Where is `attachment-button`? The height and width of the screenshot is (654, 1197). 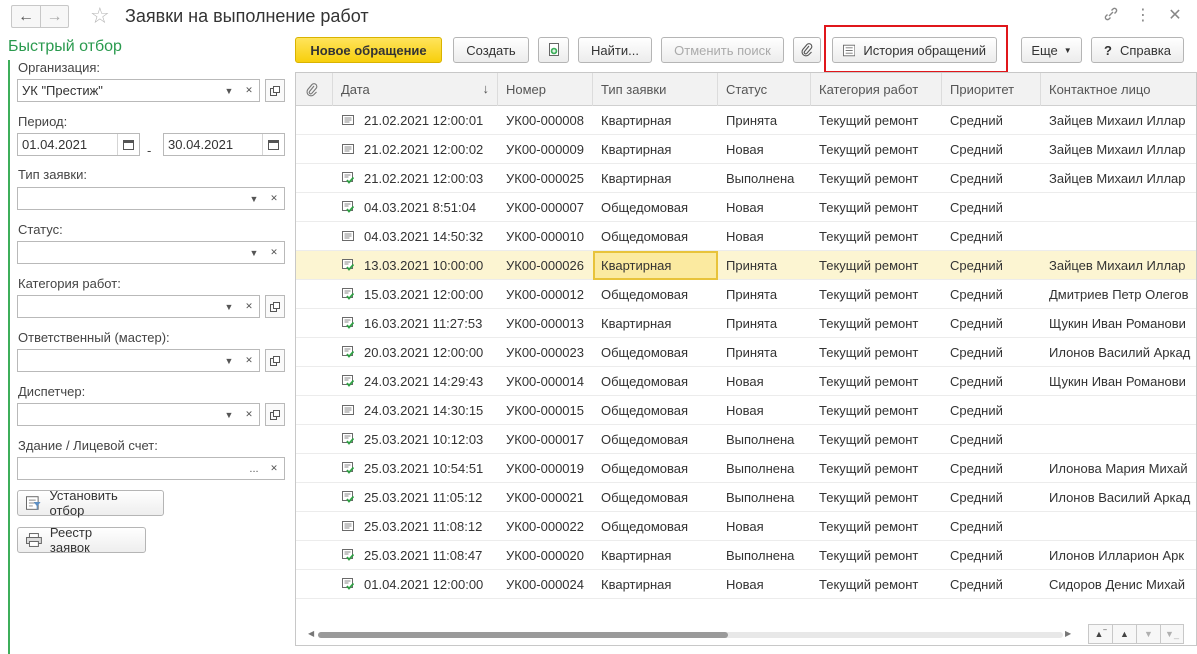 attachment-button is located at coordinates (807, 50).